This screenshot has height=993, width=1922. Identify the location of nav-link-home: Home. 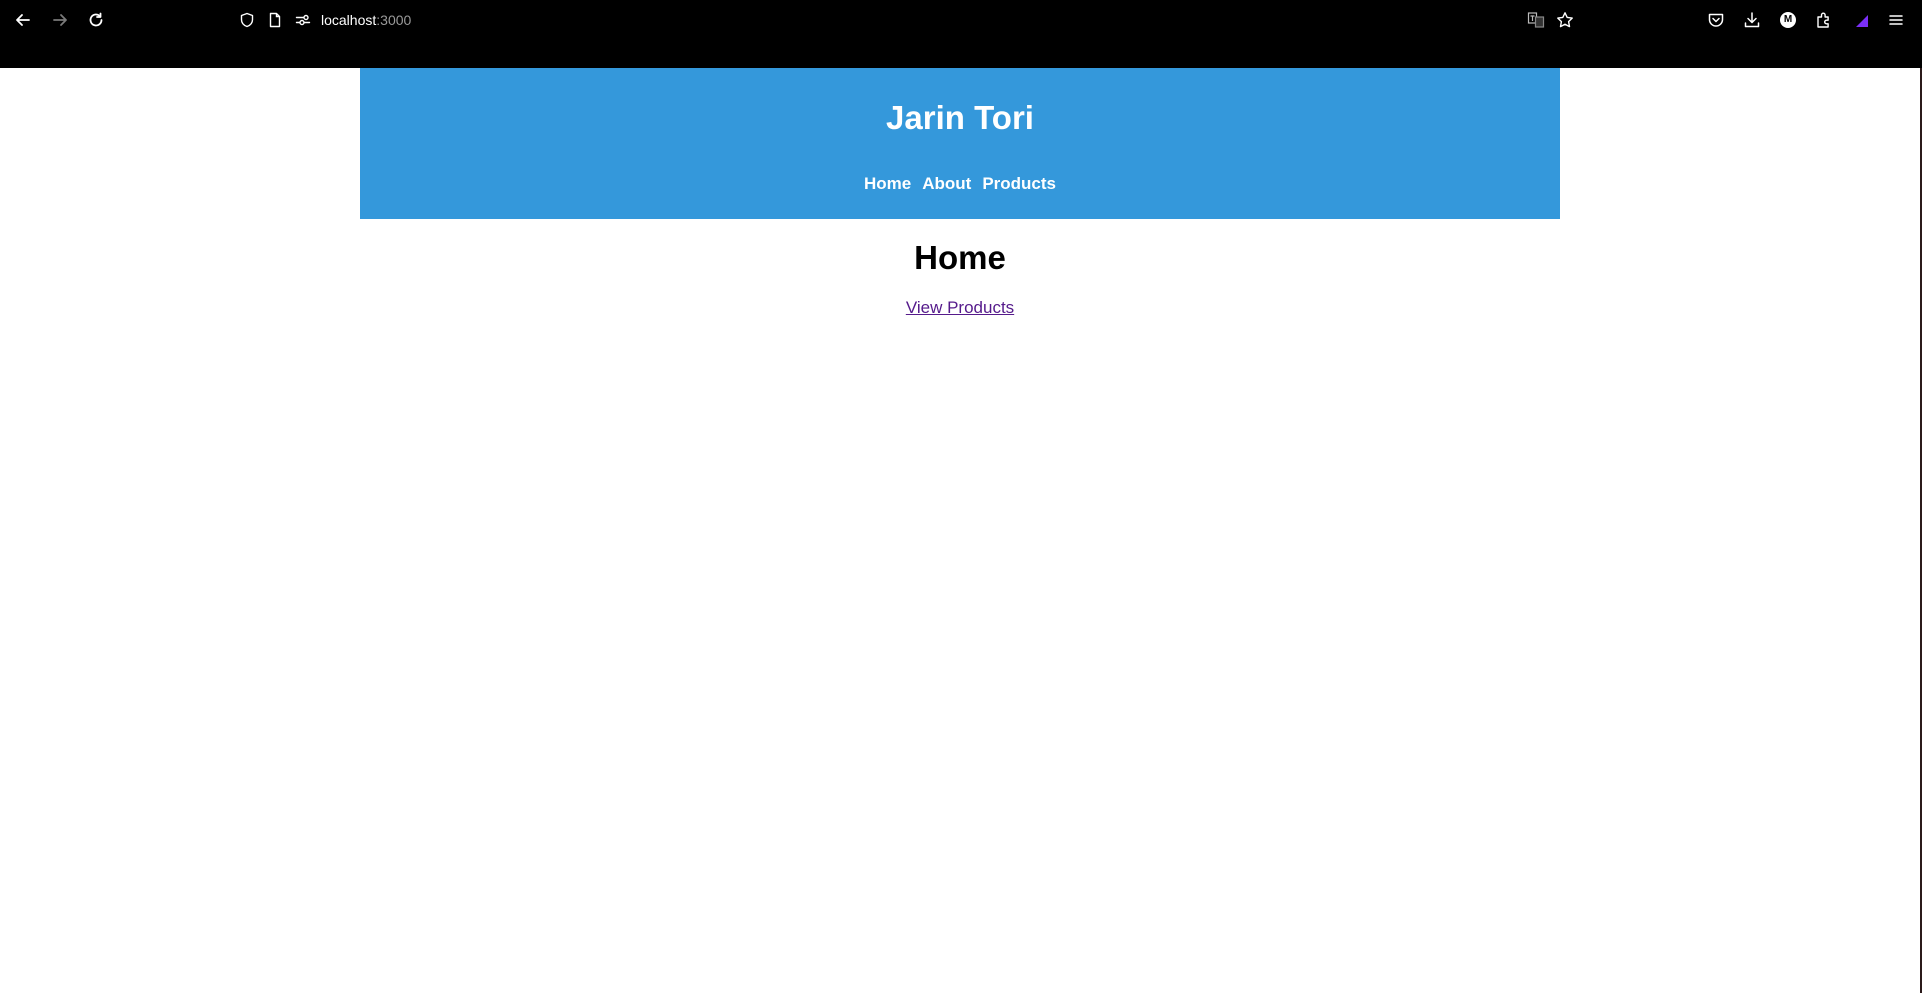
(887, 184).